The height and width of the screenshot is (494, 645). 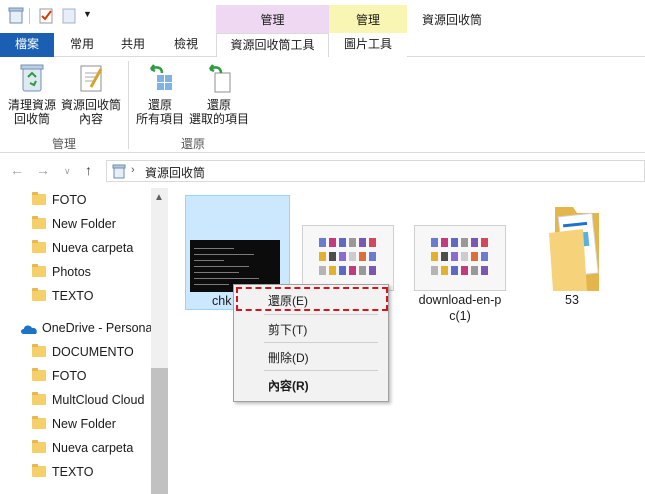 What do you see at coordinates (375, 171) in the screenshot?
I see `address-bar: › 資源回收筒` at bounding box center [375, 171].